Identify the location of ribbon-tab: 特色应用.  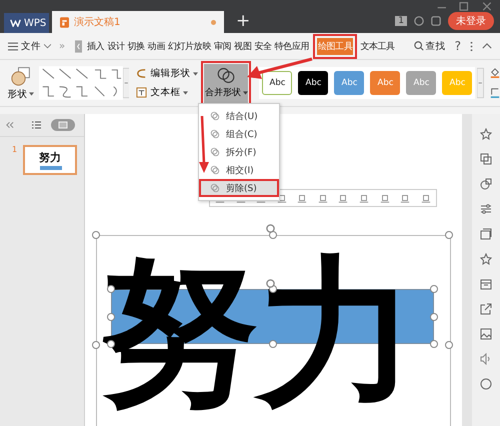
(292, 46).